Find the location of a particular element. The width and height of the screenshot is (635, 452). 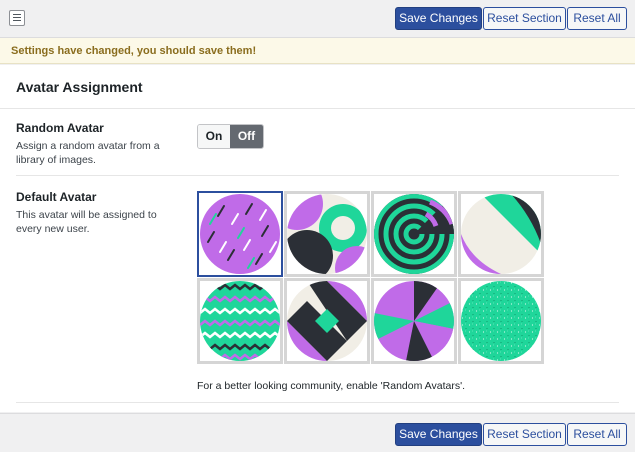

avatar-option-pinwheel is located at coordinates (414, 321).